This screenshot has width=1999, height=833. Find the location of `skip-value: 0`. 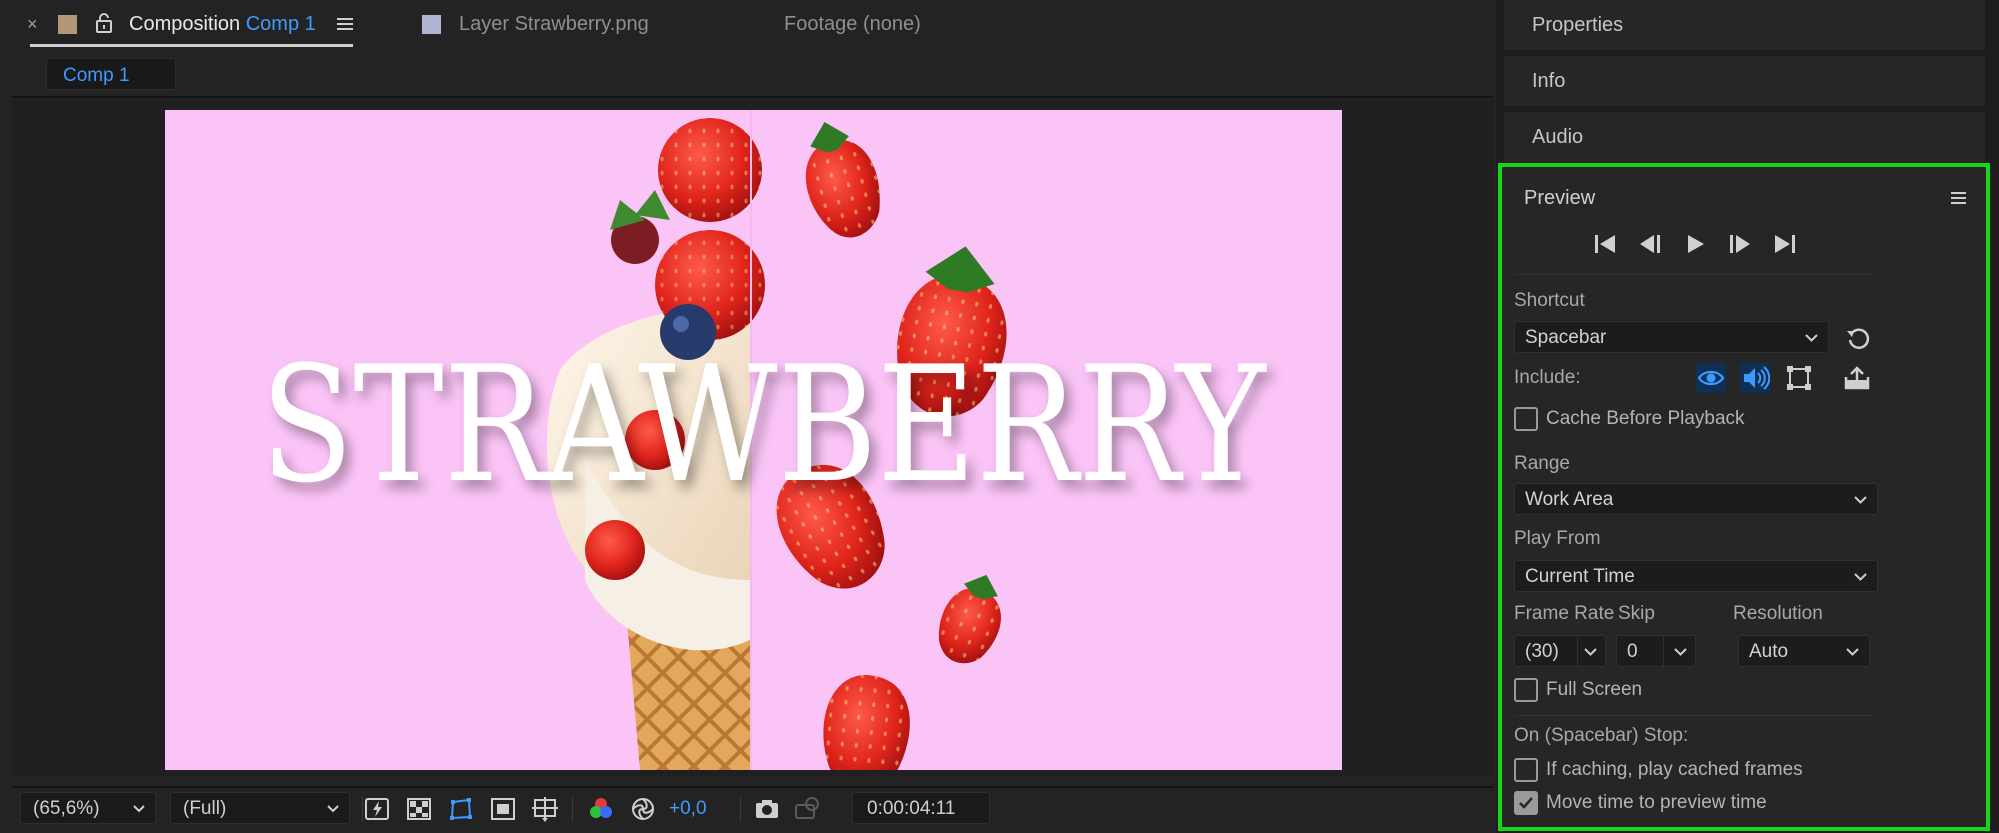

skip-value: 0 is located at coordinates (1632, 651).